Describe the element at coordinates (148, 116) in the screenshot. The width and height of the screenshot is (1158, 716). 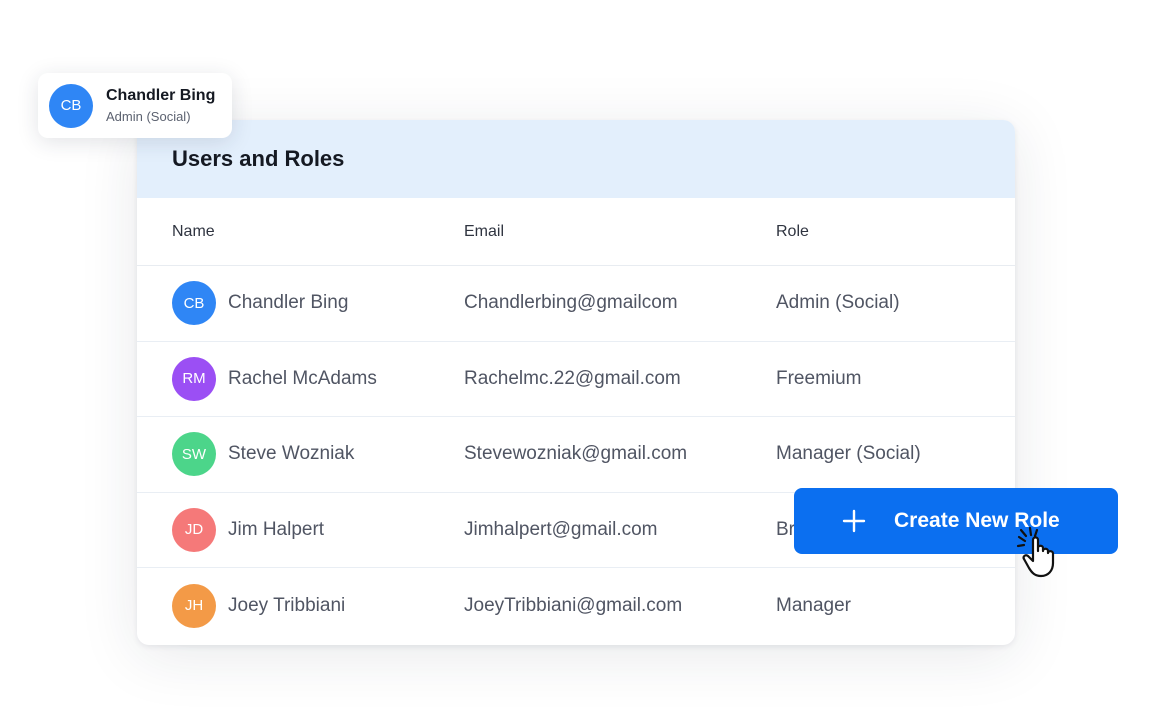
I see `current-user-role: Admin (Social)` at that location.